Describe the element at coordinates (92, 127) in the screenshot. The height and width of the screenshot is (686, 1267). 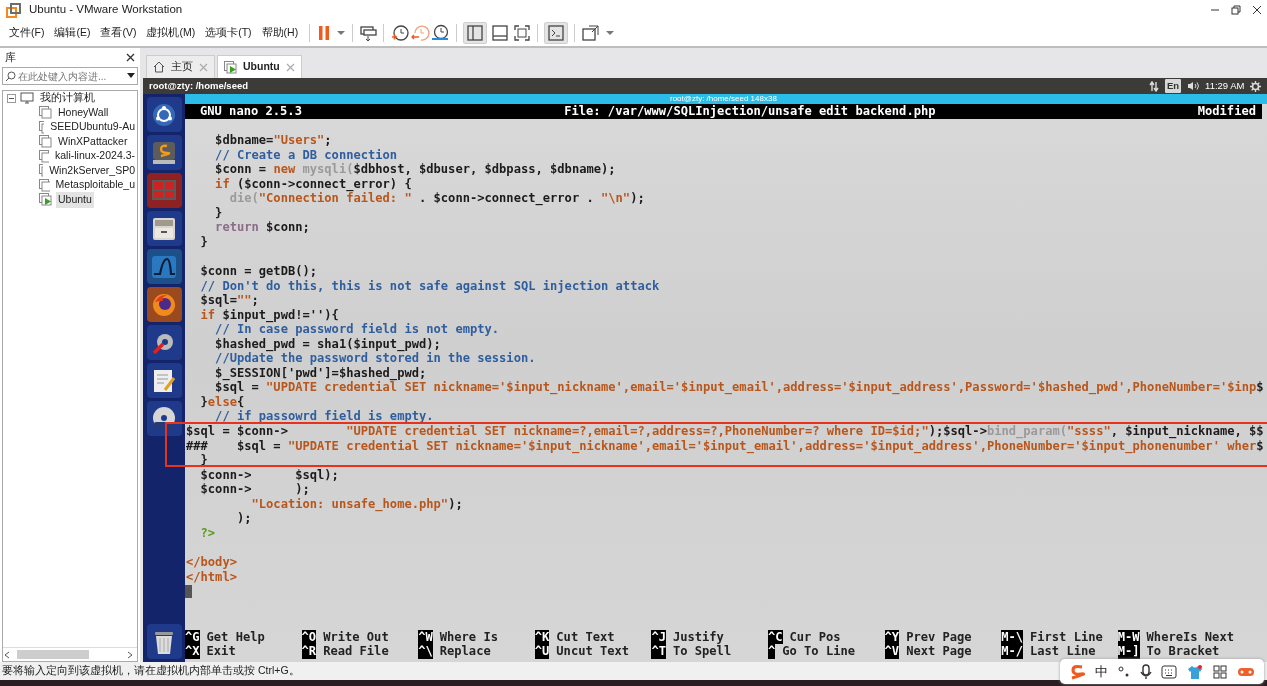
I see `tree-item: SEEDUbuntu9-Au` at that location.